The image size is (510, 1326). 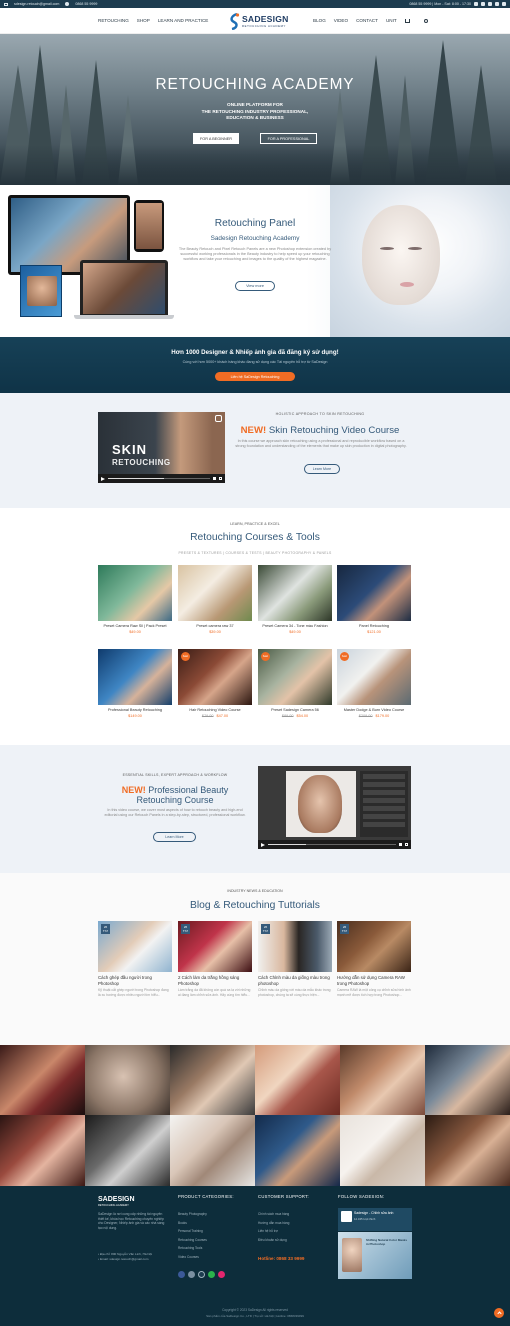 I want to click on category-link: Books, so click(x=192, y=1223).